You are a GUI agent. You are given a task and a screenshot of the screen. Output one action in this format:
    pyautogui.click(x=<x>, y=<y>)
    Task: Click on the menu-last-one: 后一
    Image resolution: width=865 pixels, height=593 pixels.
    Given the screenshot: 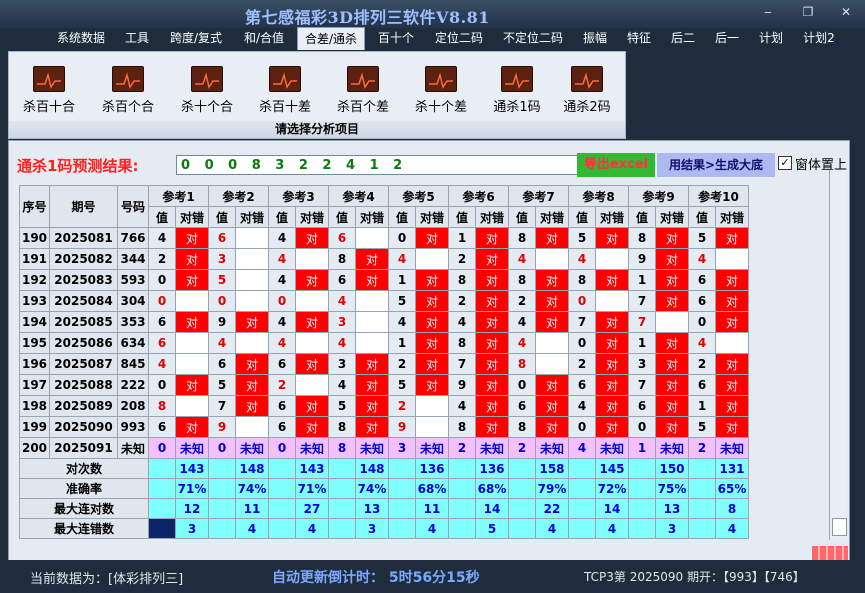 What is the action you would take?
    pyautogui.click(x=727, y=38)
    